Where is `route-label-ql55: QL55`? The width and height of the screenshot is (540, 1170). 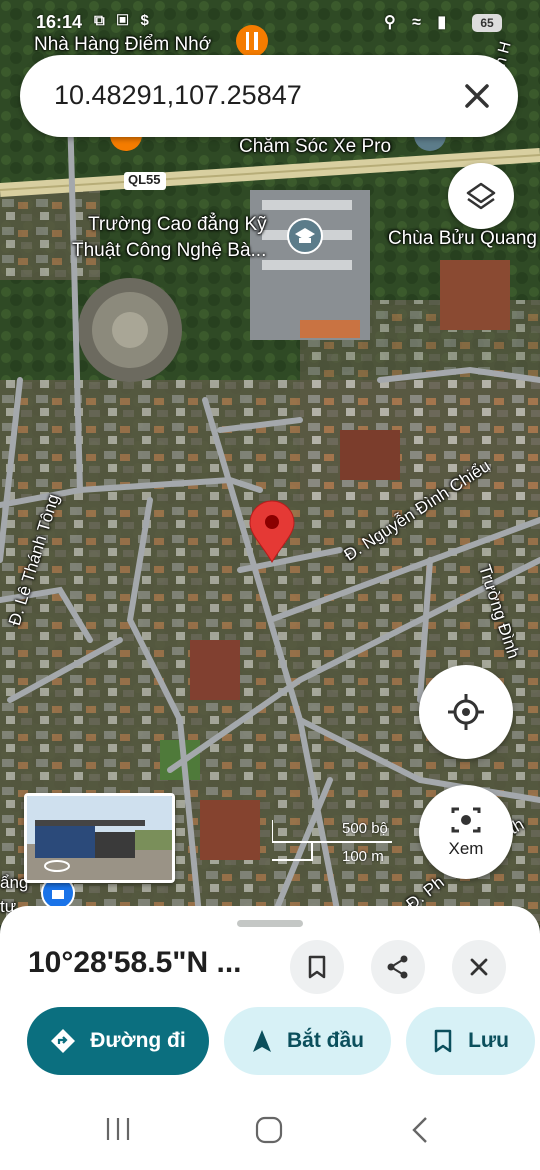
route-label-ql55: QL55 is located at coordinates (144, 179).